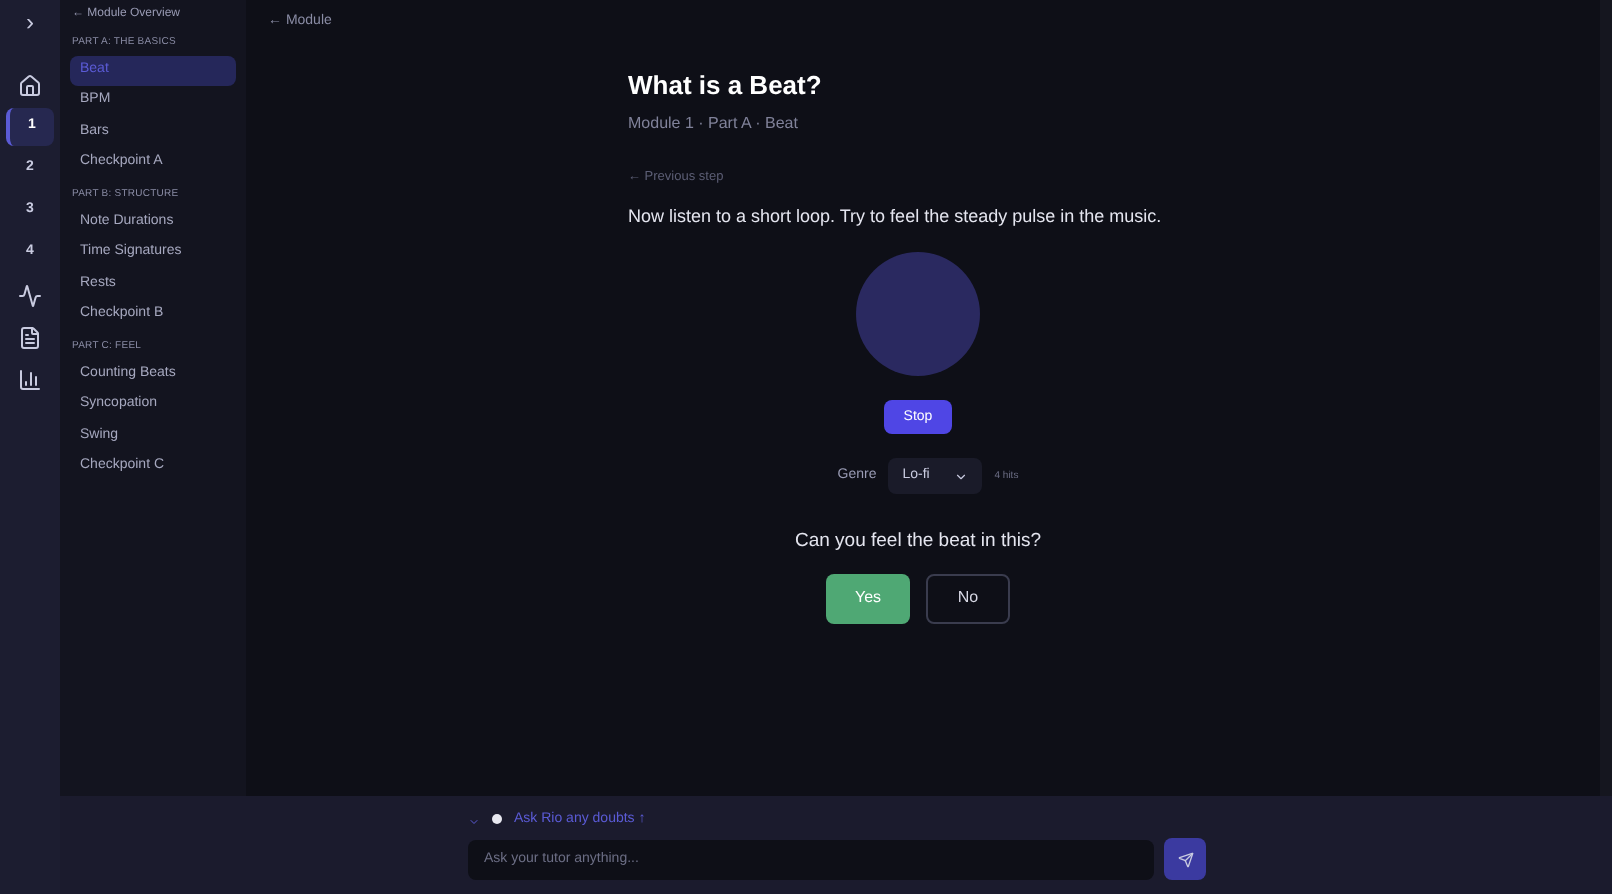 The width and height of the screenshot is (1612, 894). I want to click on chevron-icon, so click(961, 476).